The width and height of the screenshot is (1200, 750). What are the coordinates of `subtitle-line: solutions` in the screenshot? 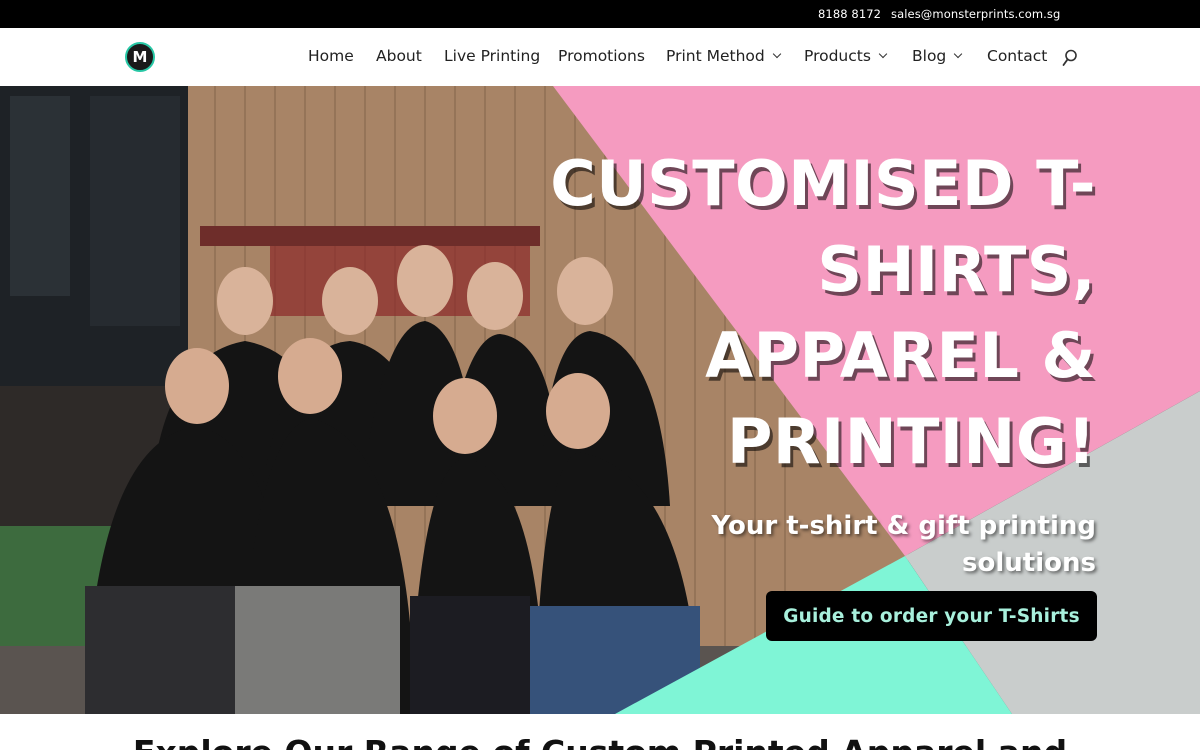 It's located at (1029, 563).